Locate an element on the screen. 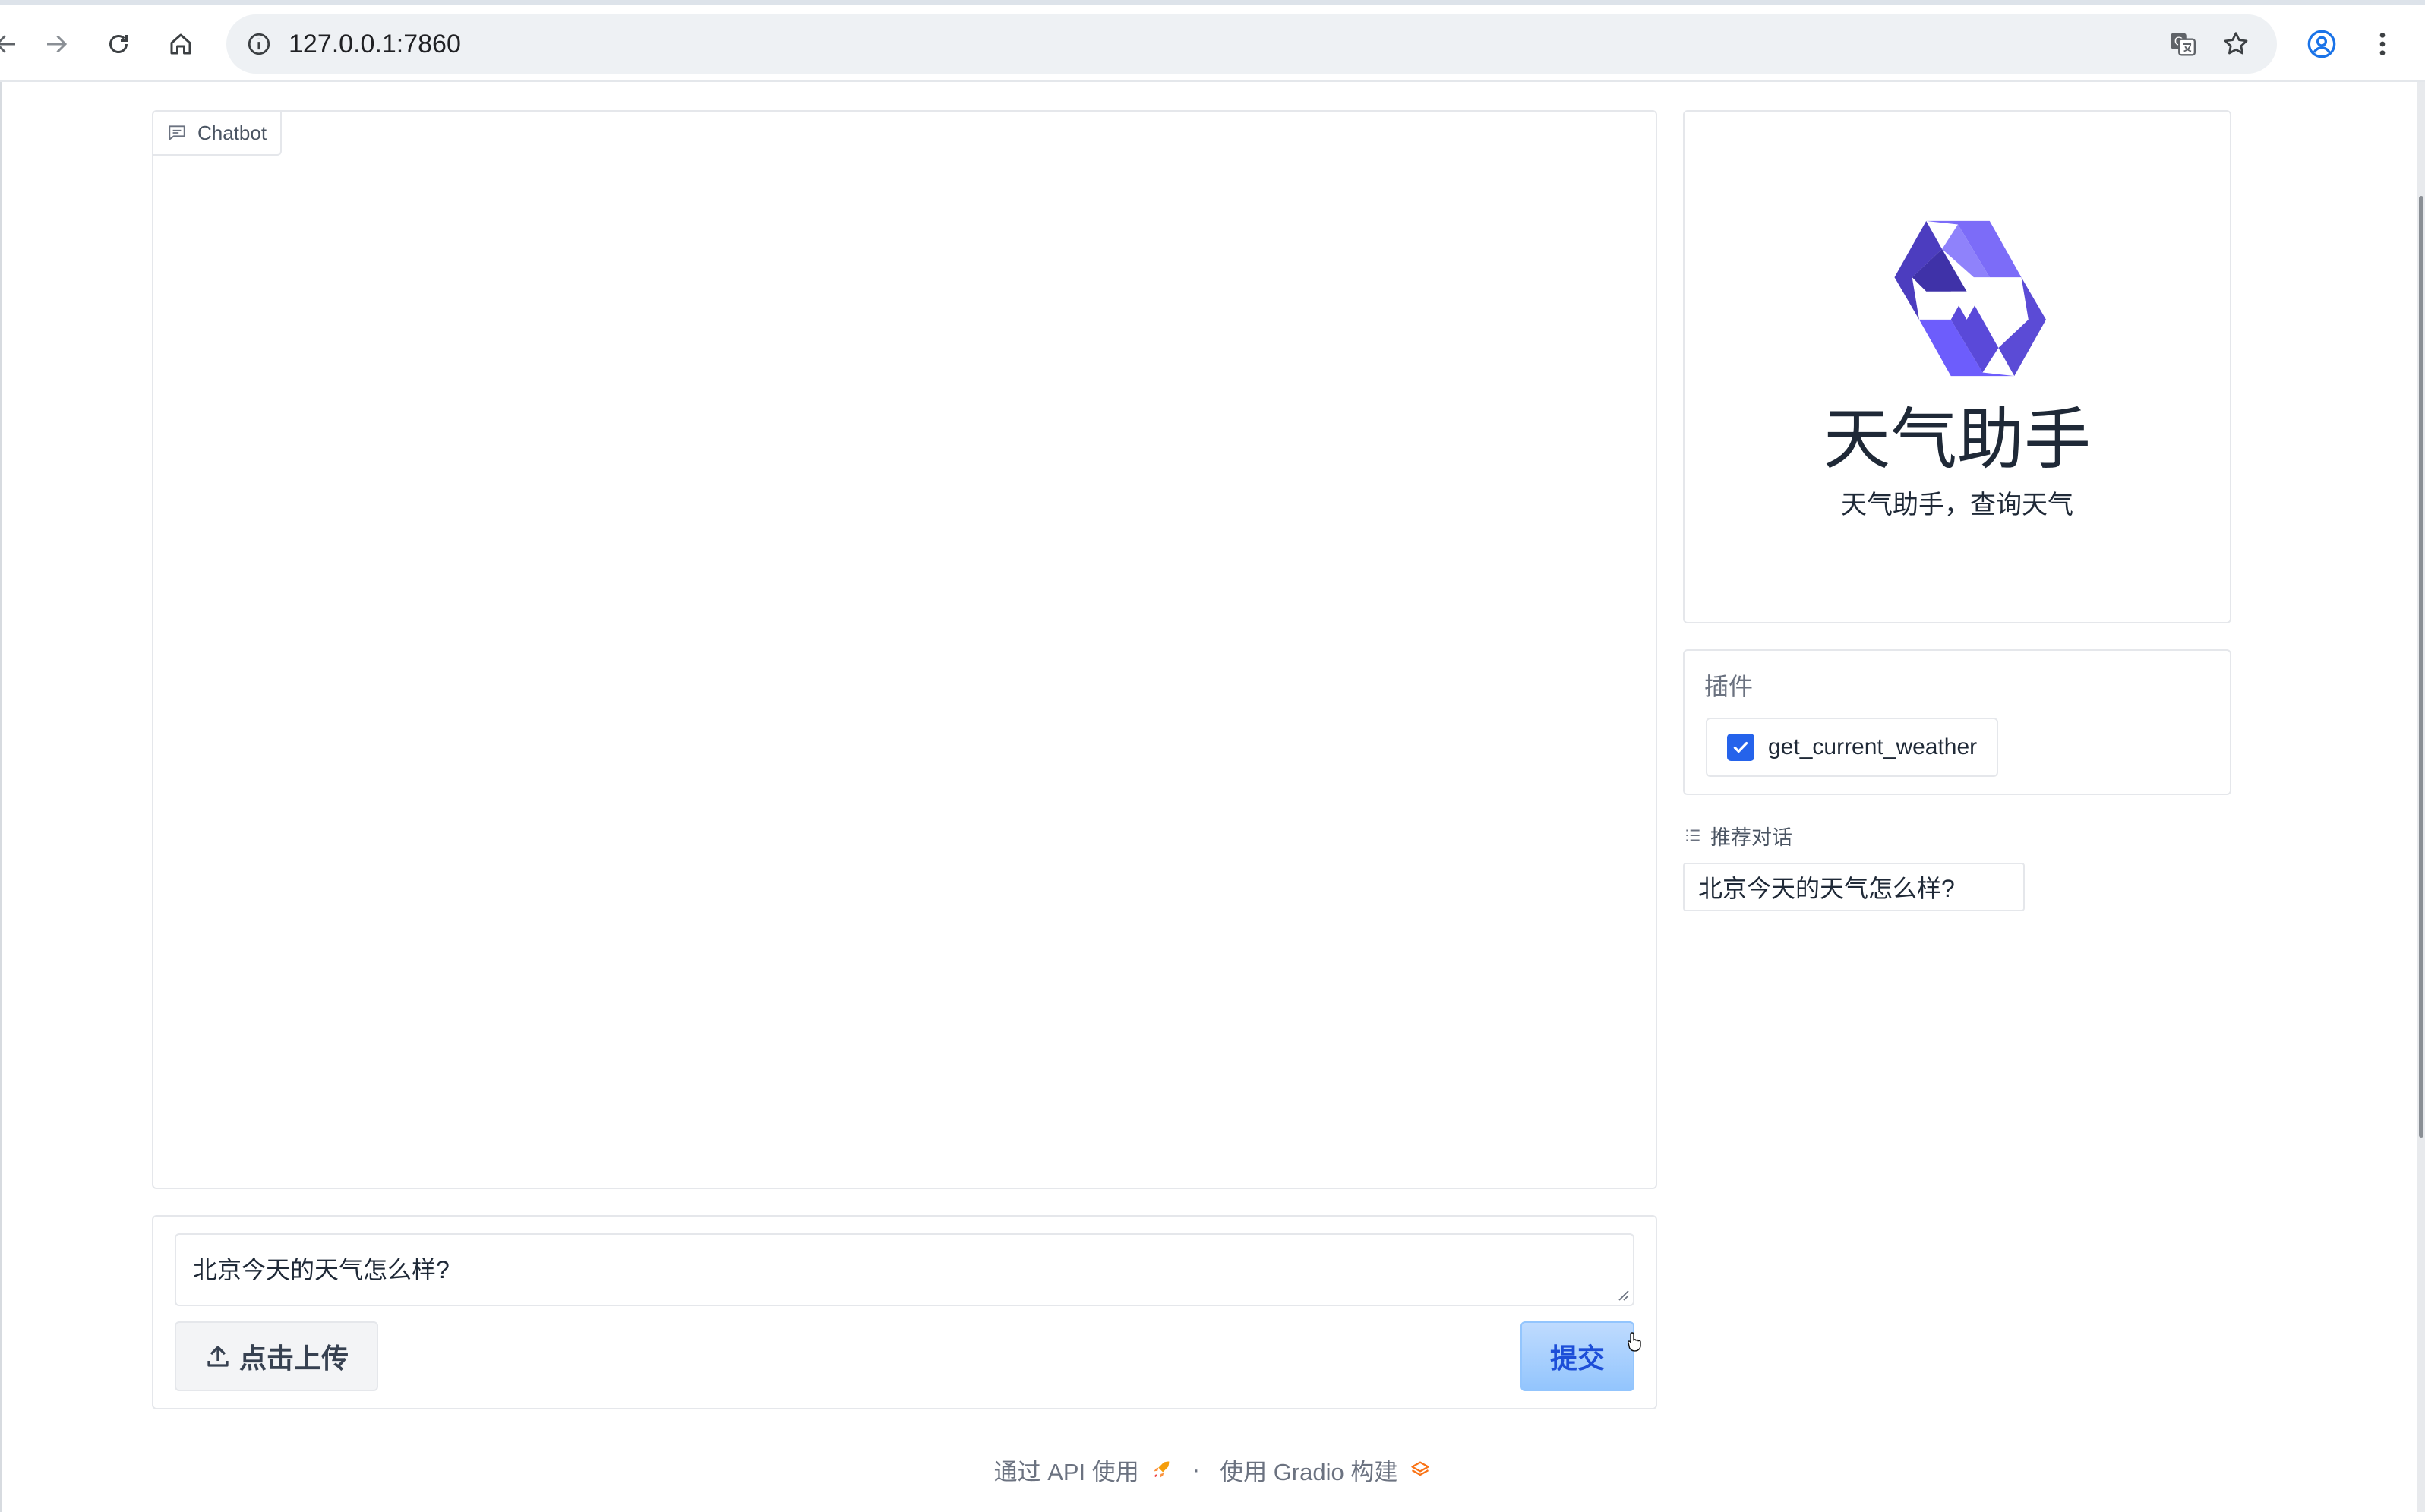 The image size is (2425, 1512). plugin-checkbox-item: get_current_weather is located at coordinates (1852, 747).